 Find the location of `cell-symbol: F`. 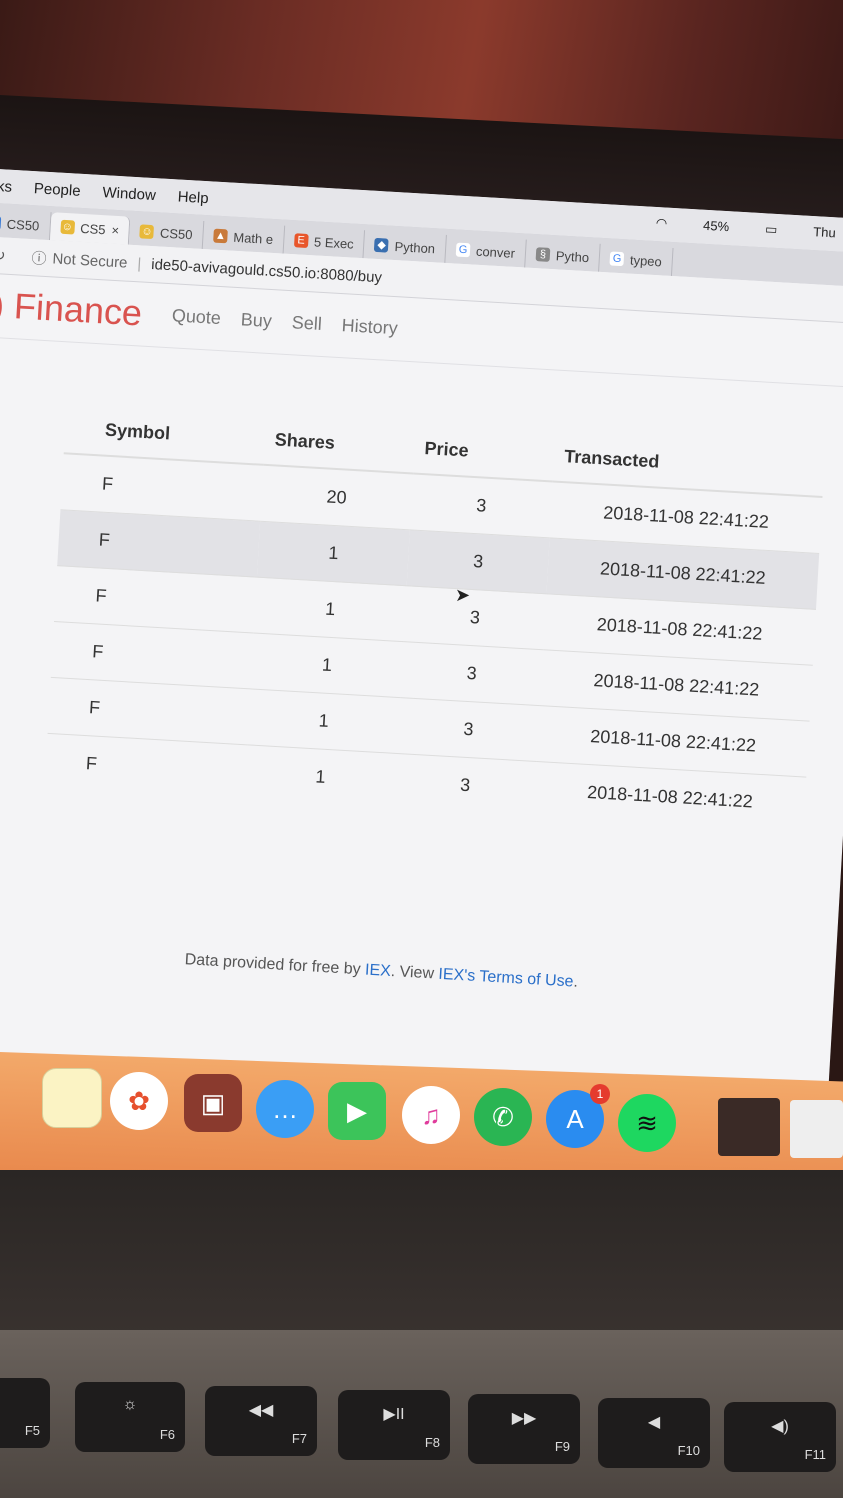

cell-symbol: F is located at coordinates (146, 767).